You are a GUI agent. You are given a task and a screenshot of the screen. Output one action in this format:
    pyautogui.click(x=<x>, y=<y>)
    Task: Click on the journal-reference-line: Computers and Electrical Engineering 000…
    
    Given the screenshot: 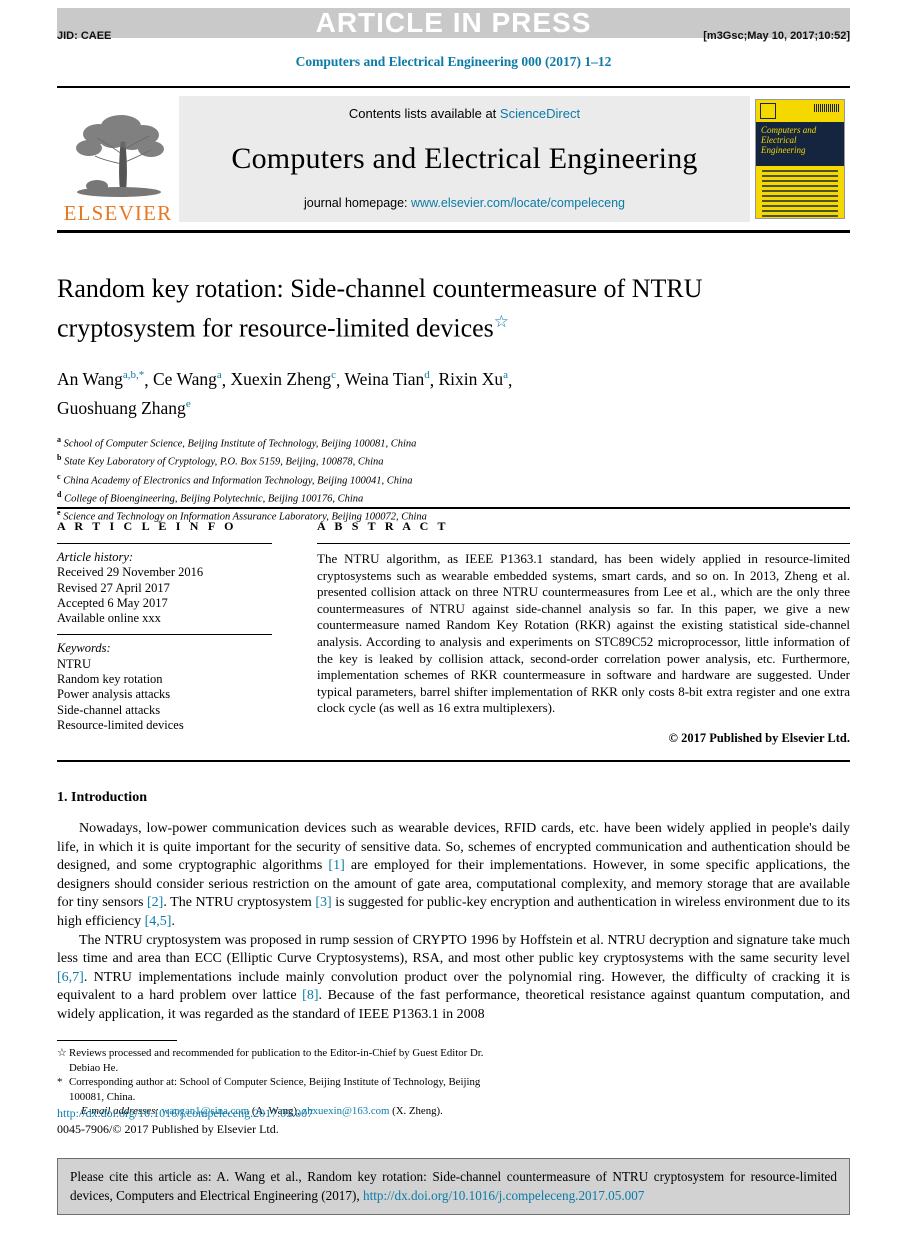 What is the action you would take?
    pyautogui.click(x=453, y=61)
    